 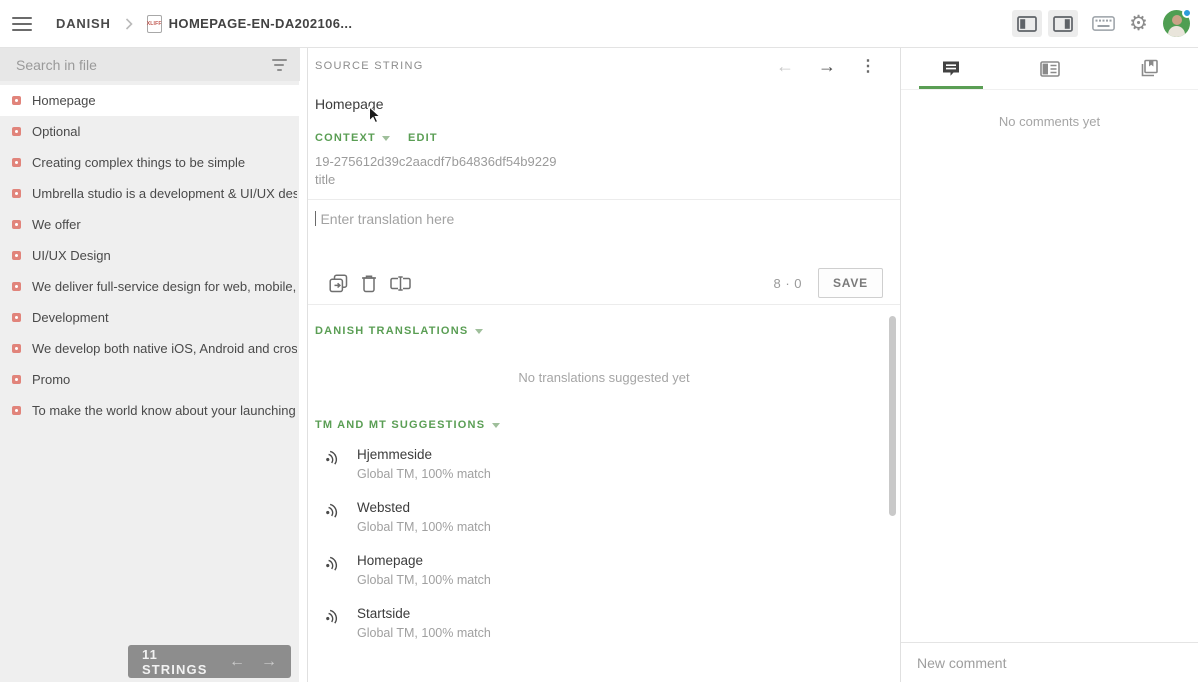 I want to click on tab-comments, so click(x=950, y=68).